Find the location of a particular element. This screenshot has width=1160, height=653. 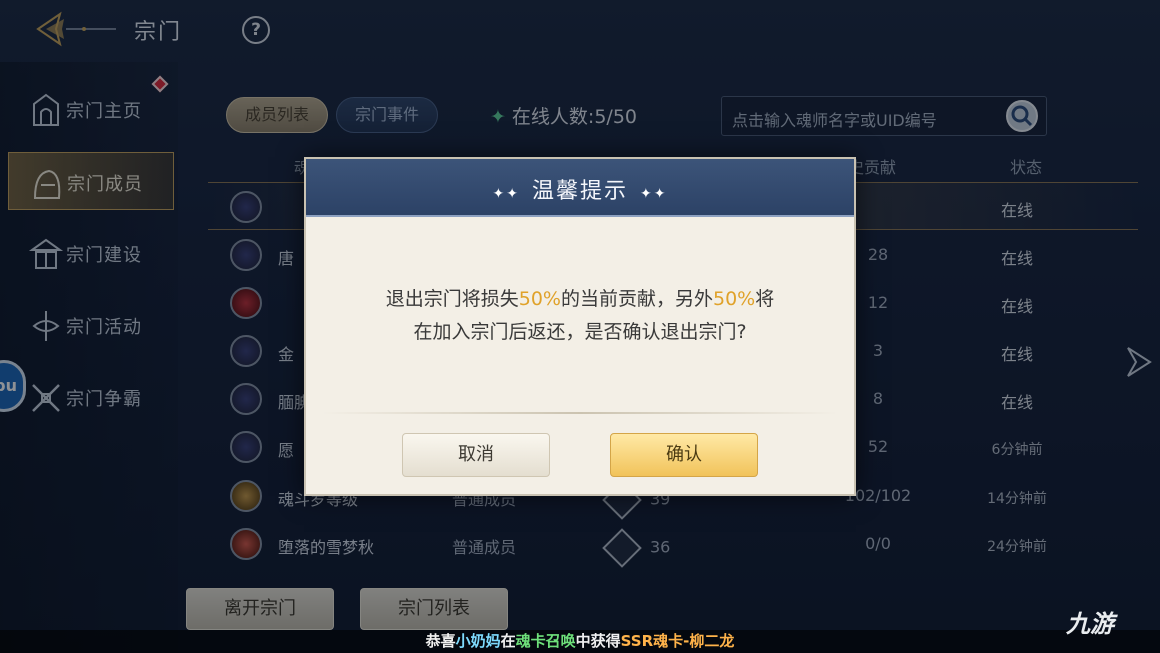

dialog-title: ✦✦ 温馨提示 ✦✦ is located at coordinates (580, 189).